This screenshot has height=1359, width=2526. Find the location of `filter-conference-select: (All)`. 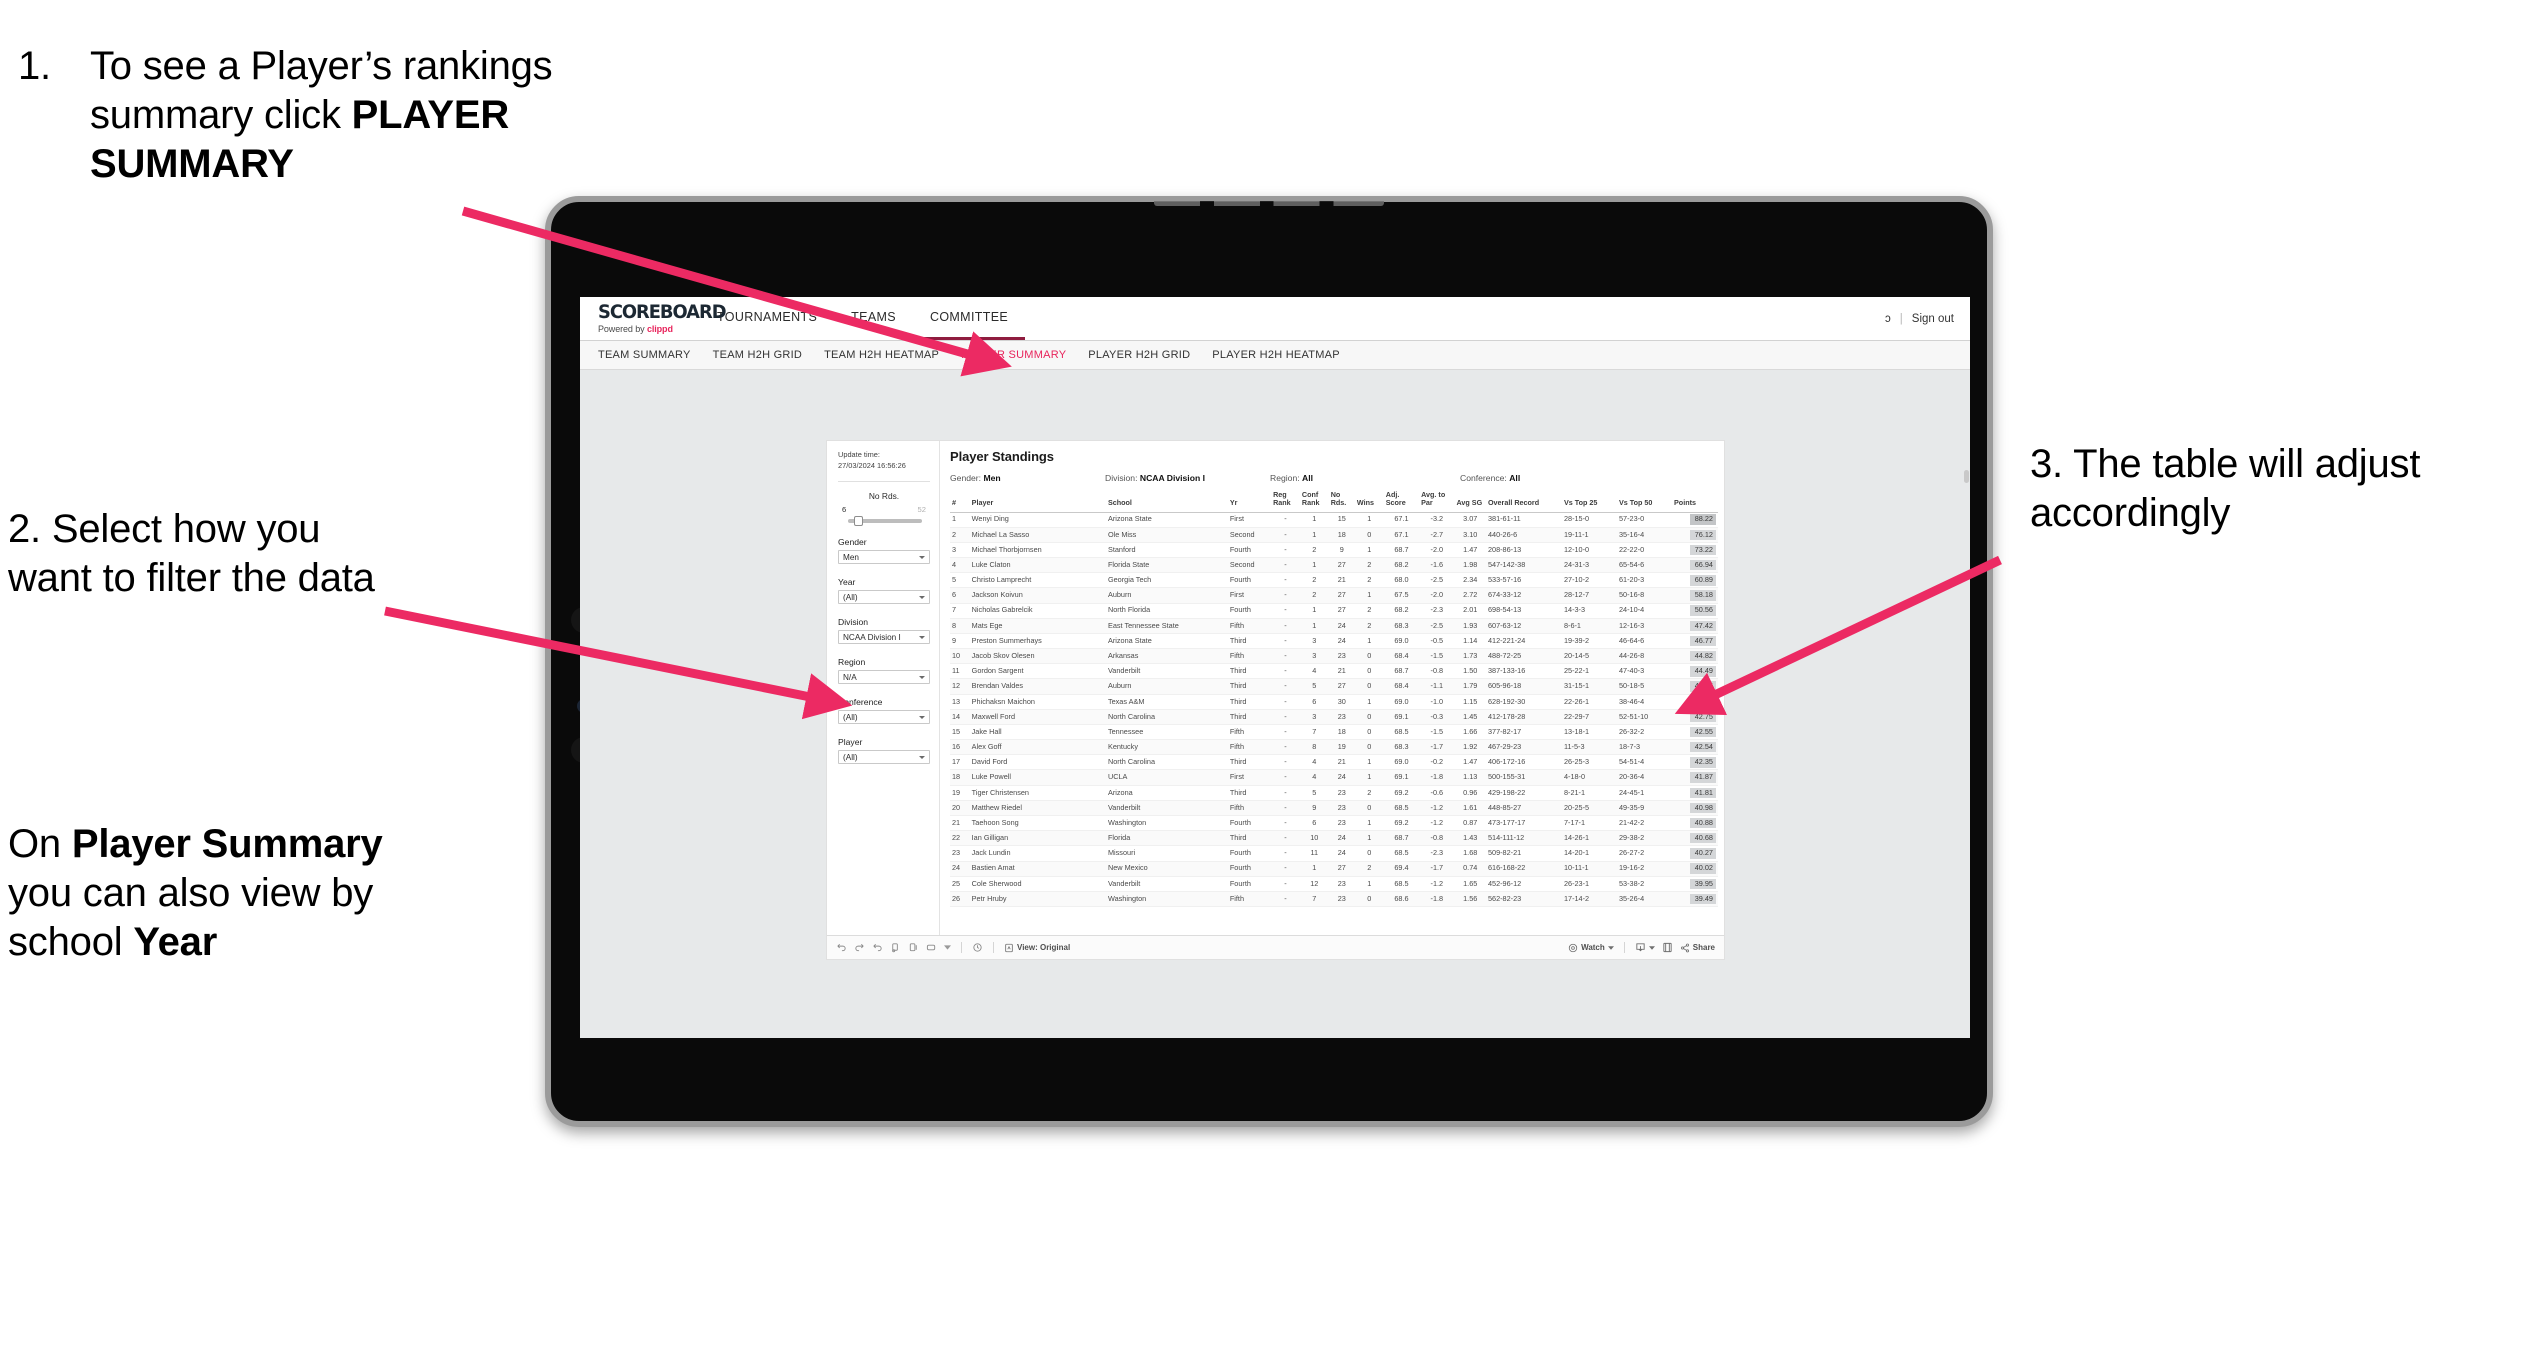

filter-conference-select: (All) is located at coordinates (884, 717).